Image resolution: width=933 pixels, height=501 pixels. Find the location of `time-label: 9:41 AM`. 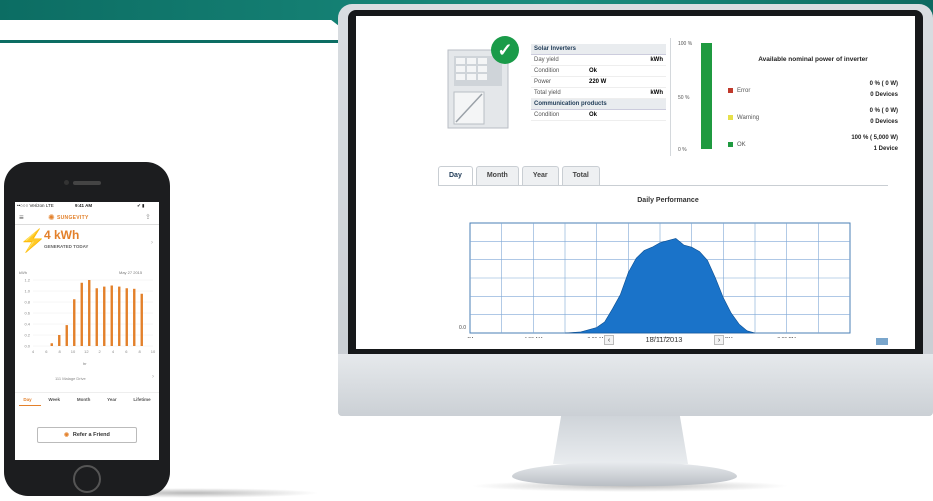

time-label: 9:41 AM is located at coordinates (84, 205).